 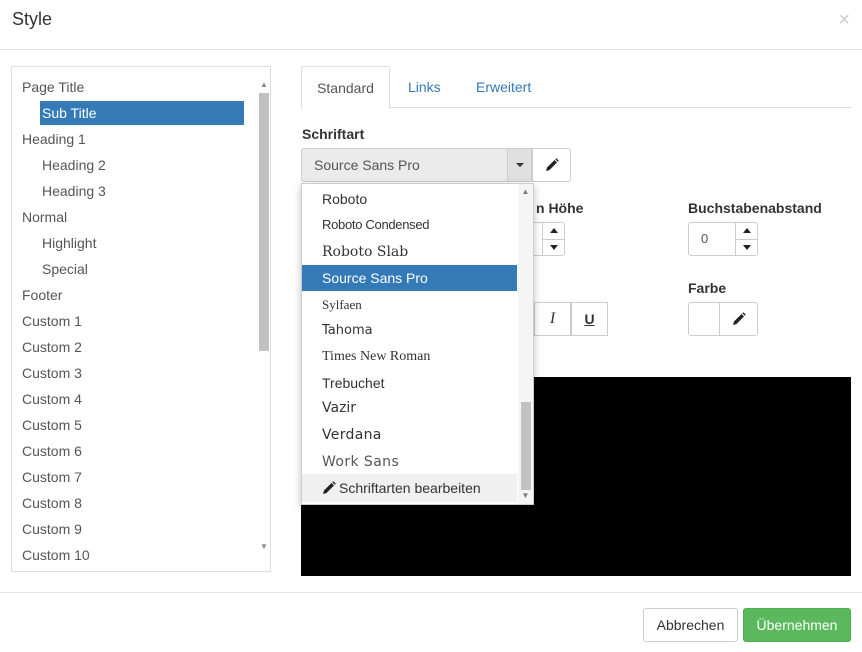 What do you see at coordinates (704, 319) in the screenshot?
I see `color-swatch` at bounding box center [704, 319].